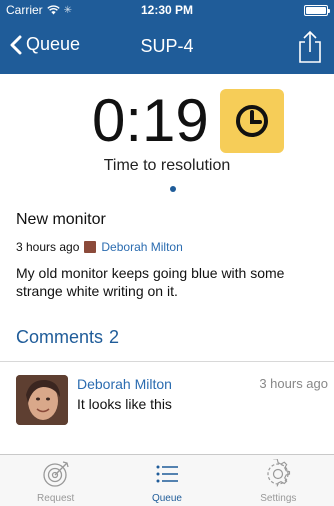 This screenshot has height=506, width=334. I want to click on tab-label: Settings, so click(278, 498).